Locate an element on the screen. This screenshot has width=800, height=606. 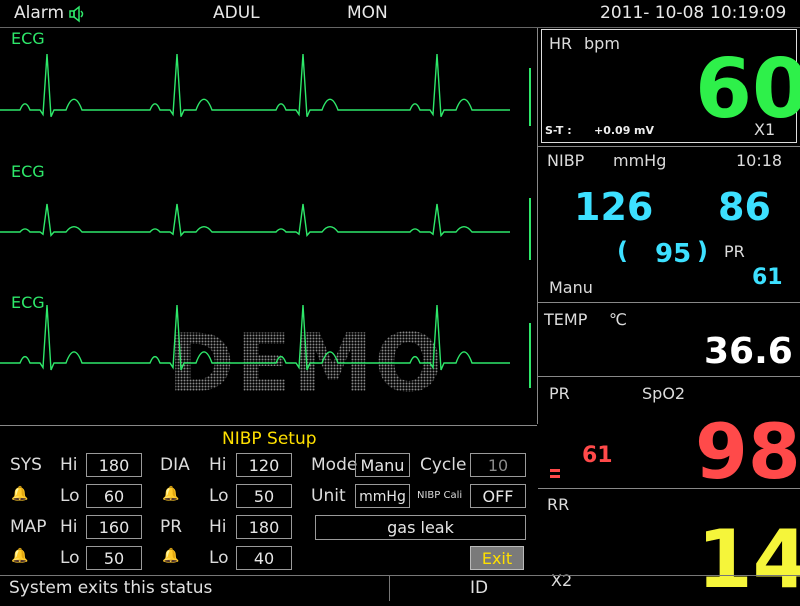
pr-alarm-bell-icon: 🔔 is located at coordinates (171, 556).